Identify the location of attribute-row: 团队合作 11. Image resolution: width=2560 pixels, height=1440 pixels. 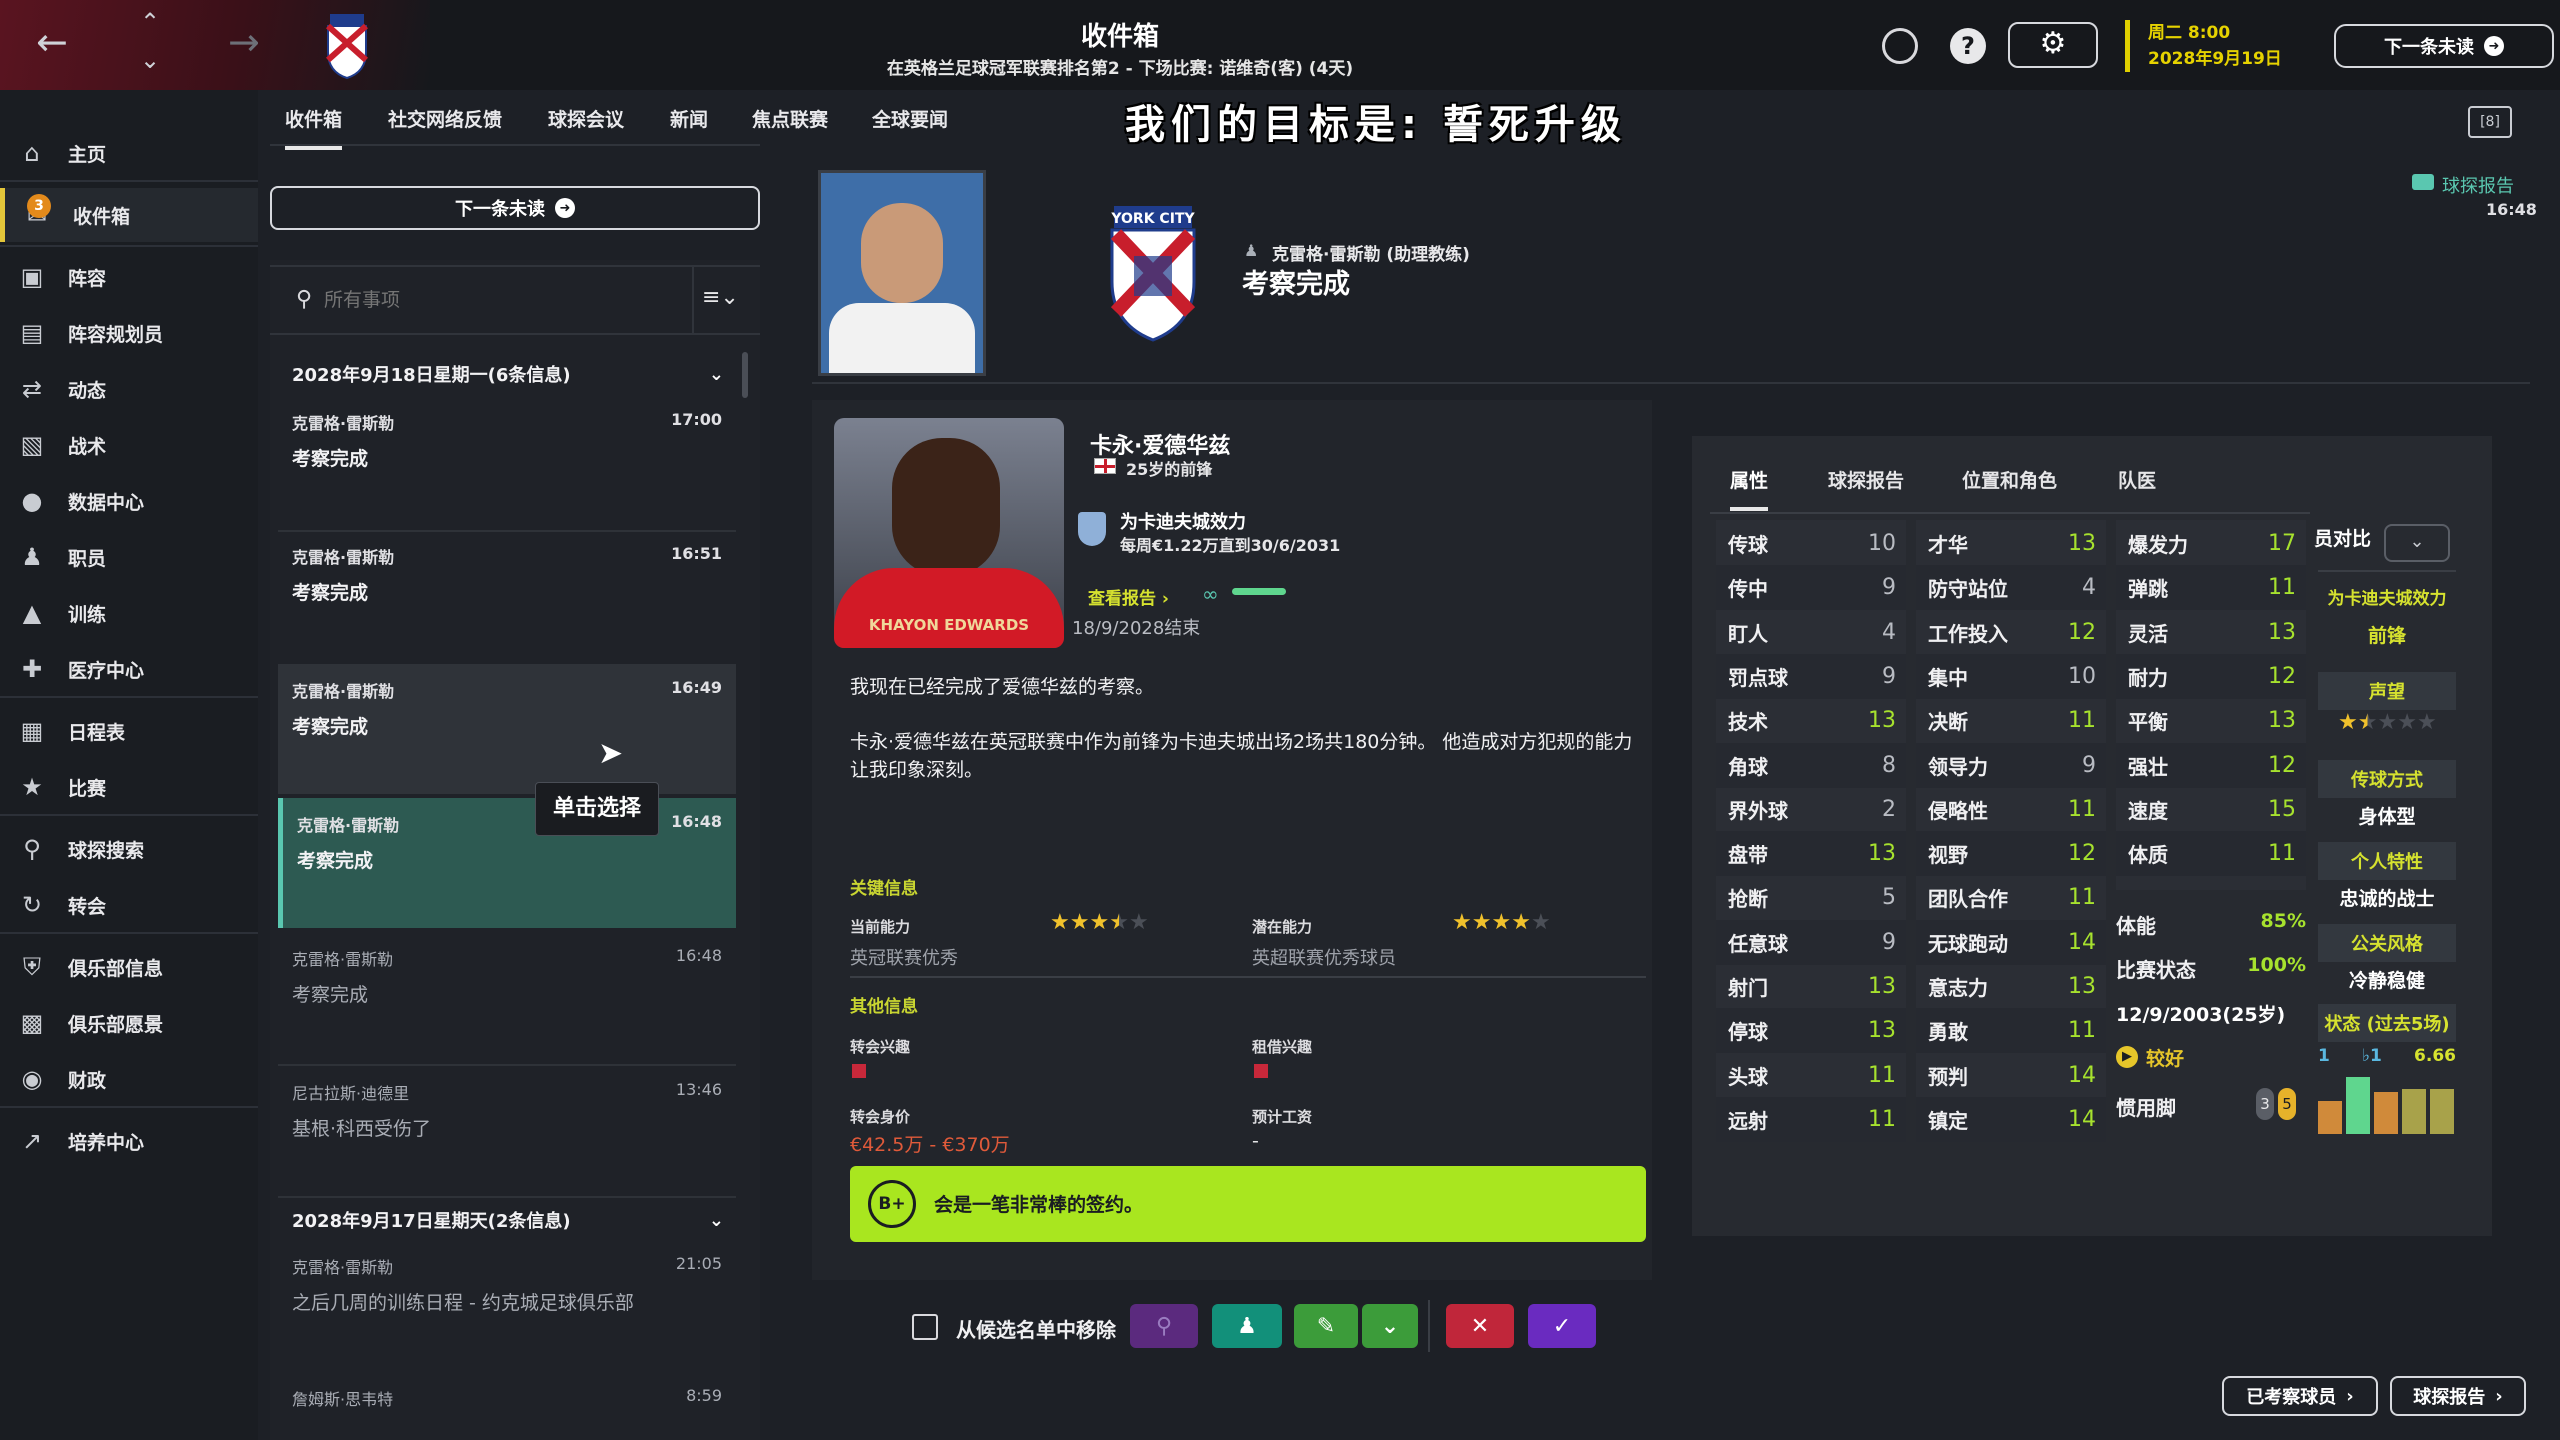
(2011, 897).